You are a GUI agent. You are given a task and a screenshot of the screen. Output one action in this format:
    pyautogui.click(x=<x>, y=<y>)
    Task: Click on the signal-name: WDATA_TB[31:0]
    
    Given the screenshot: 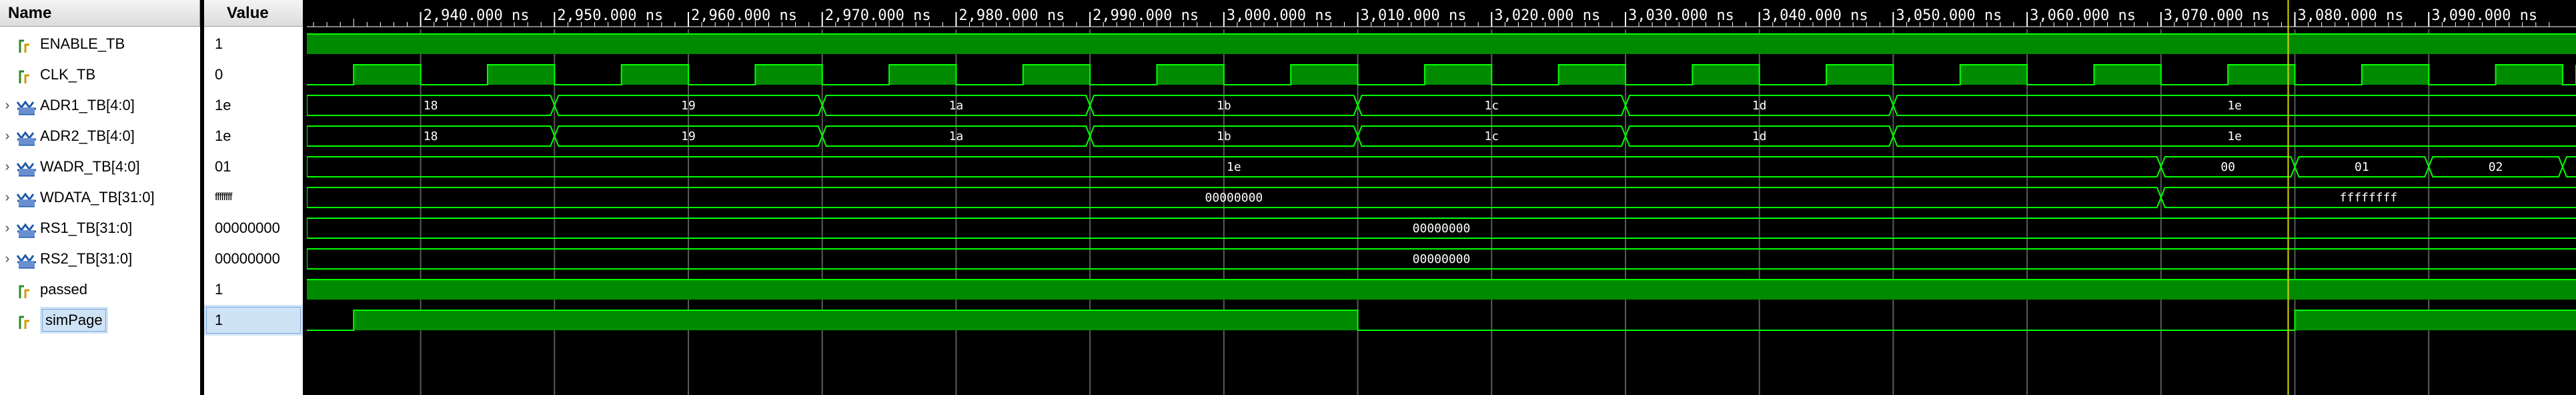 What is the action you would take?
    pyautogui.click(x=97, y=197)
    